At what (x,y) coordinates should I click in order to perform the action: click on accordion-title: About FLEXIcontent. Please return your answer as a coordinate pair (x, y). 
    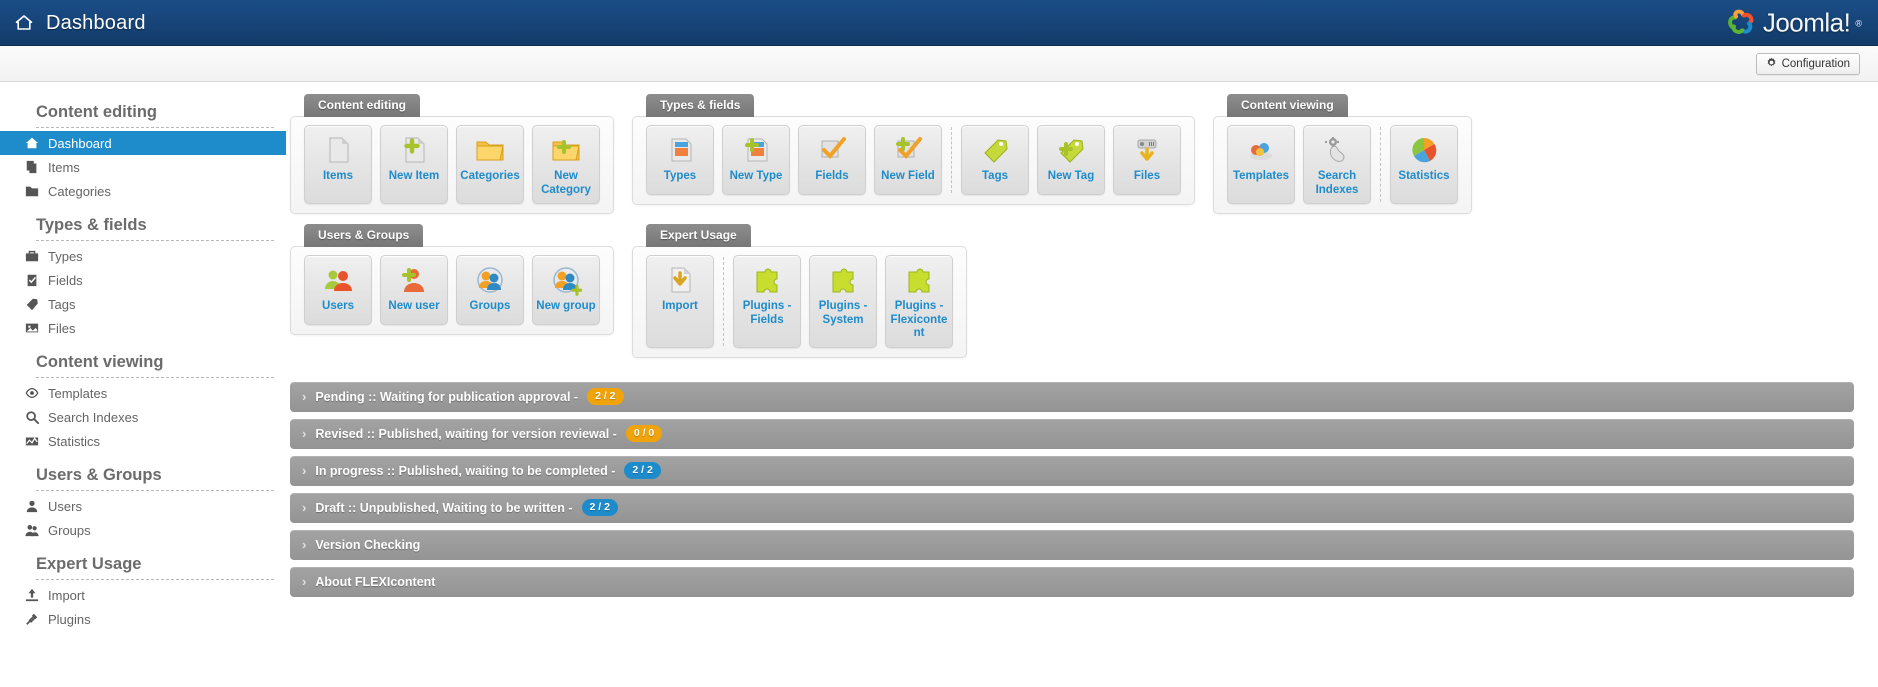
    Looking at the image, I should click on (375, 581).